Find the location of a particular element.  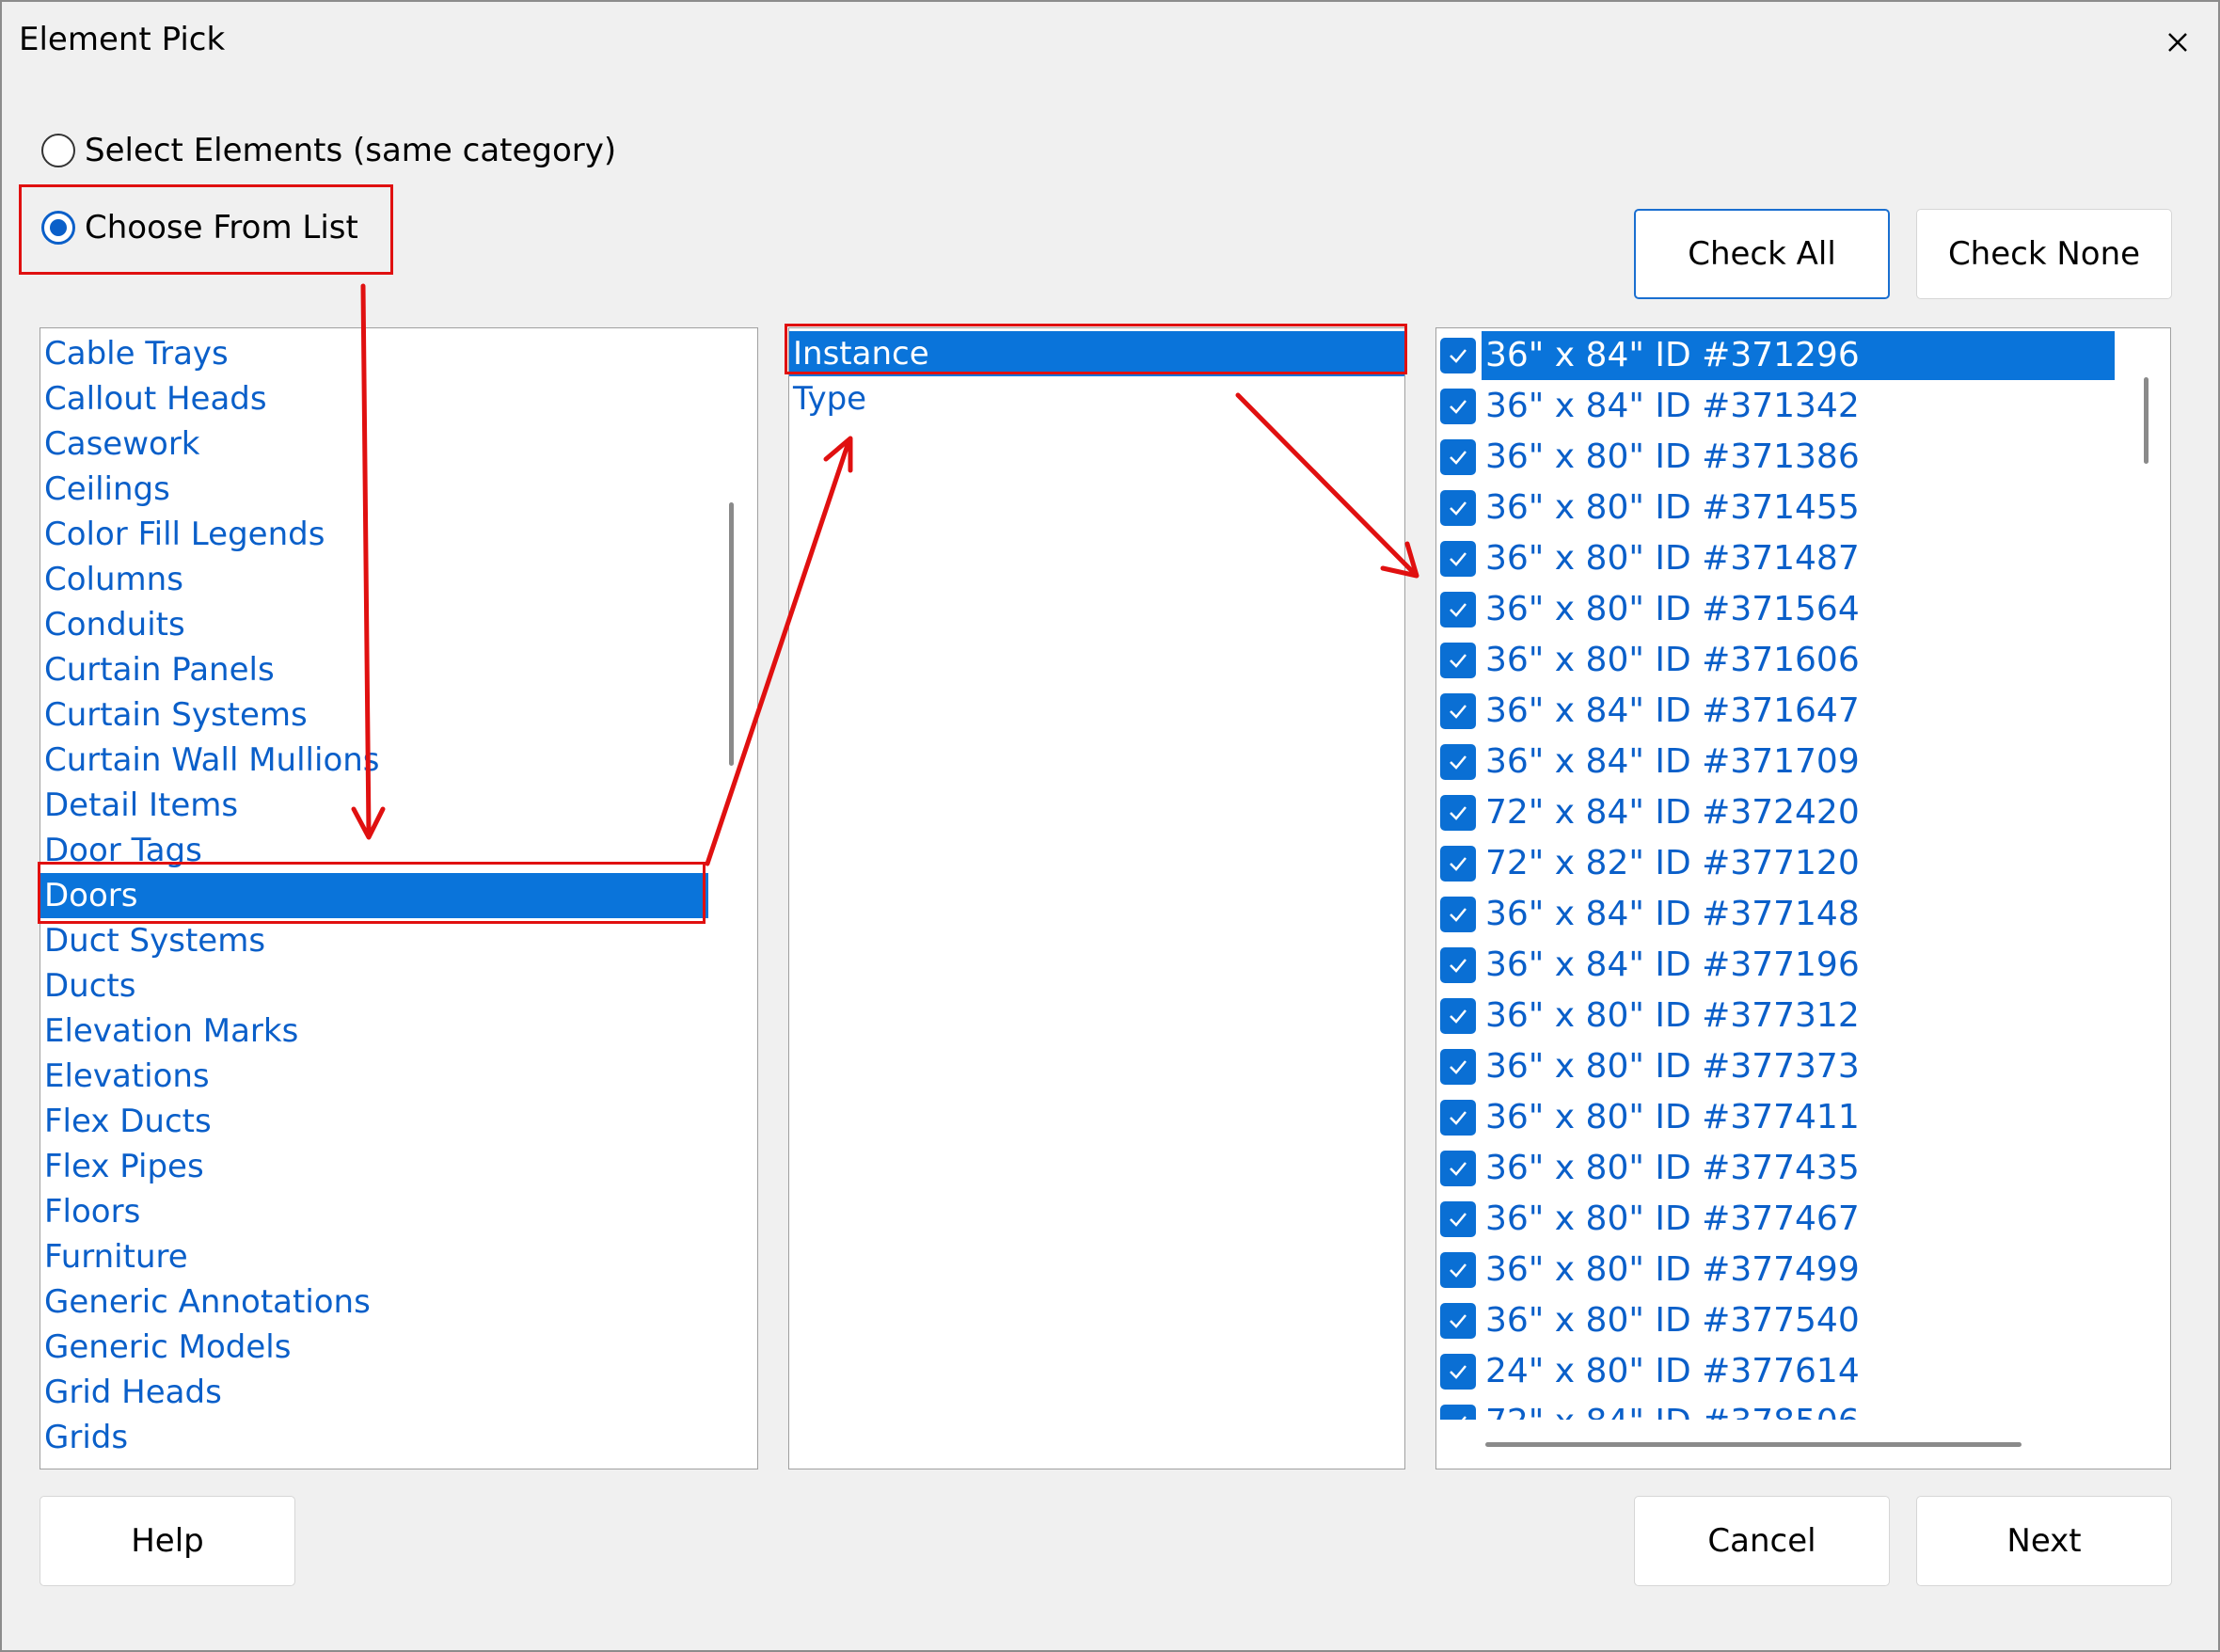

category-item: Casework is located at coordinates (374, 444).